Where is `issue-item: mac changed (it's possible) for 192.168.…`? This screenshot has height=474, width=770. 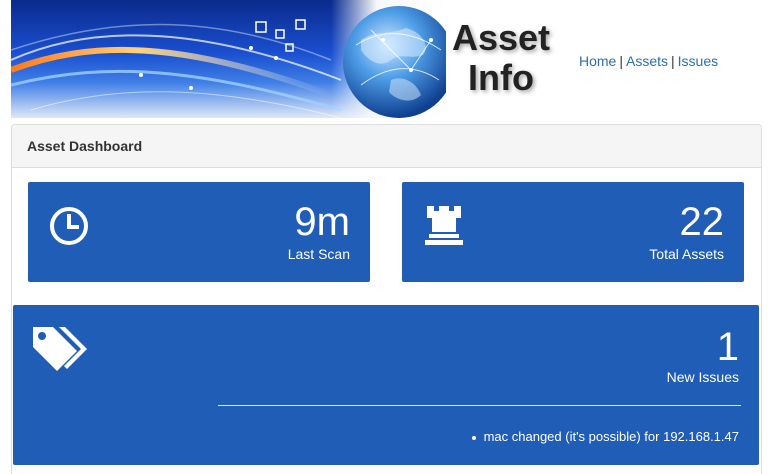
issue-item: mac changed (it's possible) for 192.168.… is located at coordinates (604, 436).